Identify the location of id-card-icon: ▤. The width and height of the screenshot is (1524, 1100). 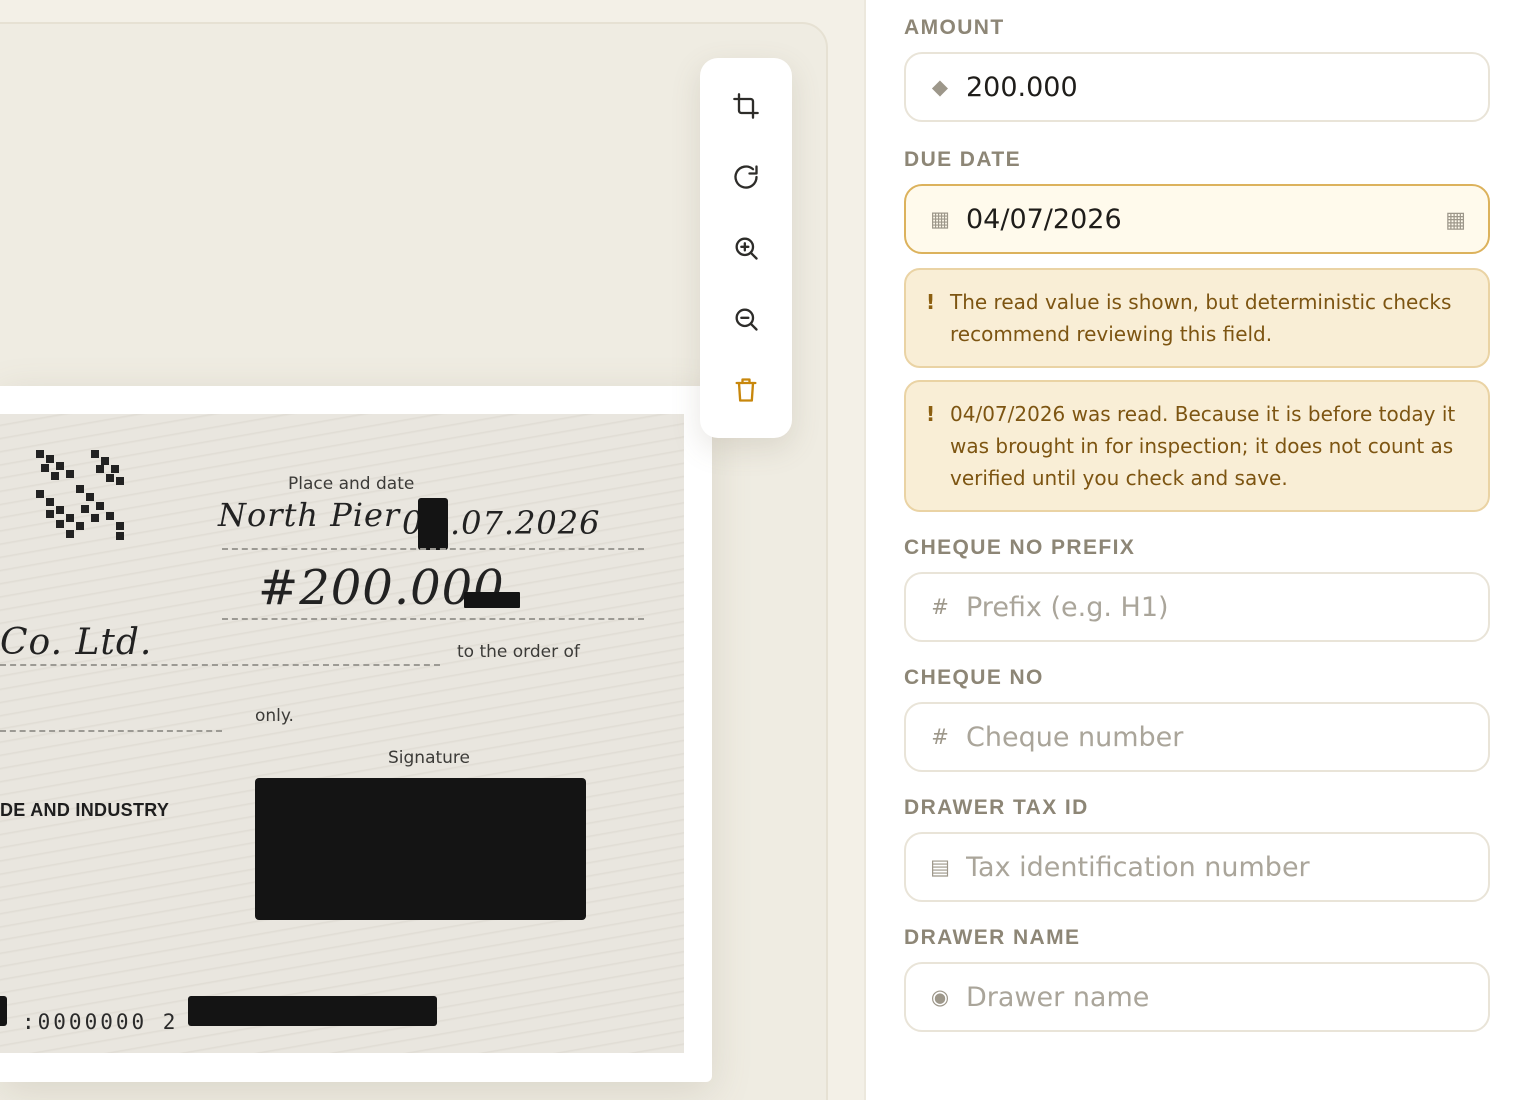
(940, 867).